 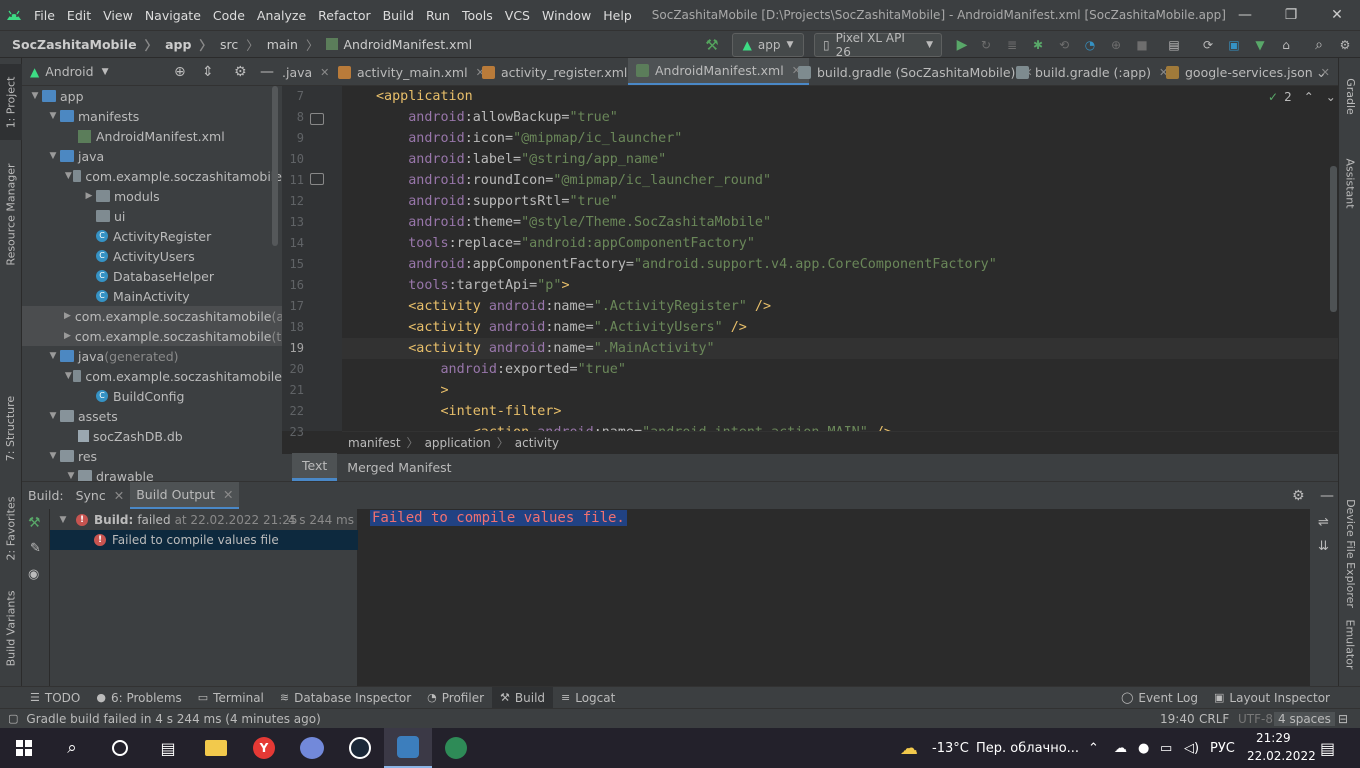 What do you see at coordinates (477, 15) in the screenshot?
I see `menu-tools: Tools` at bounding box center [477, 15].